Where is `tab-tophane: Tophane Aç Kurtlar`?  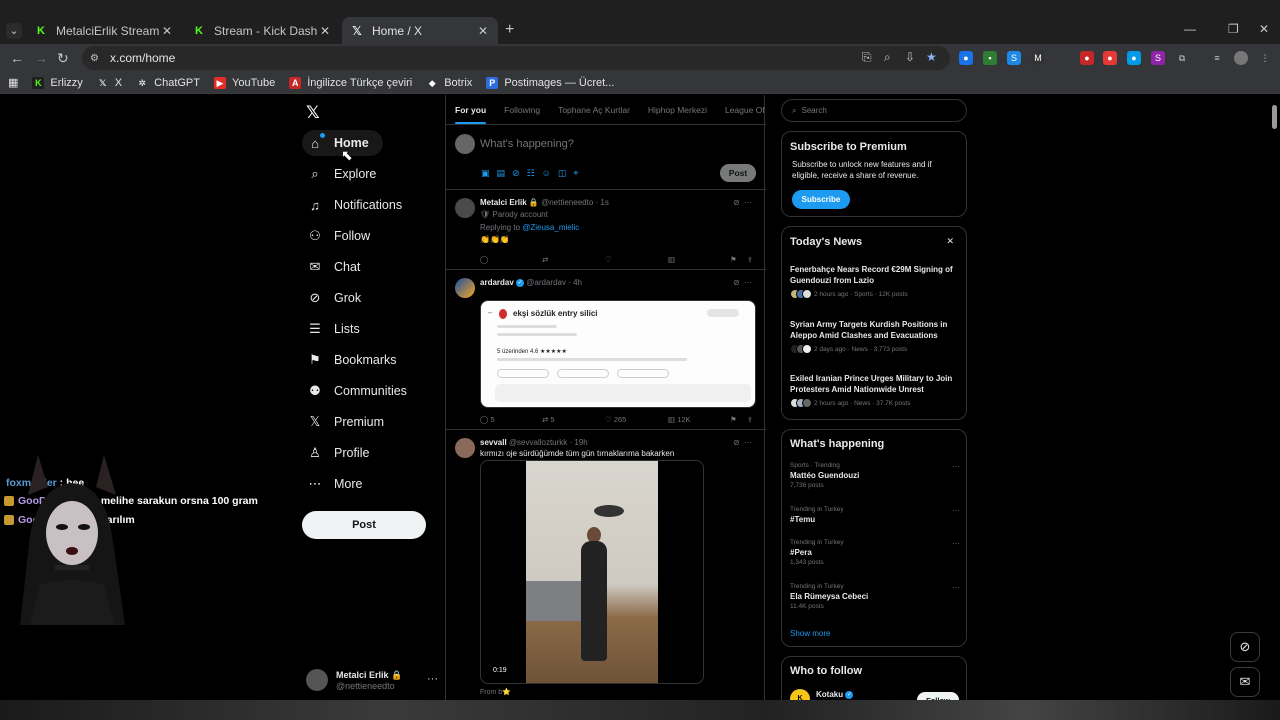
tab-tophane: Tophane Aç Kurtlar is located at coordinates (594, 109).